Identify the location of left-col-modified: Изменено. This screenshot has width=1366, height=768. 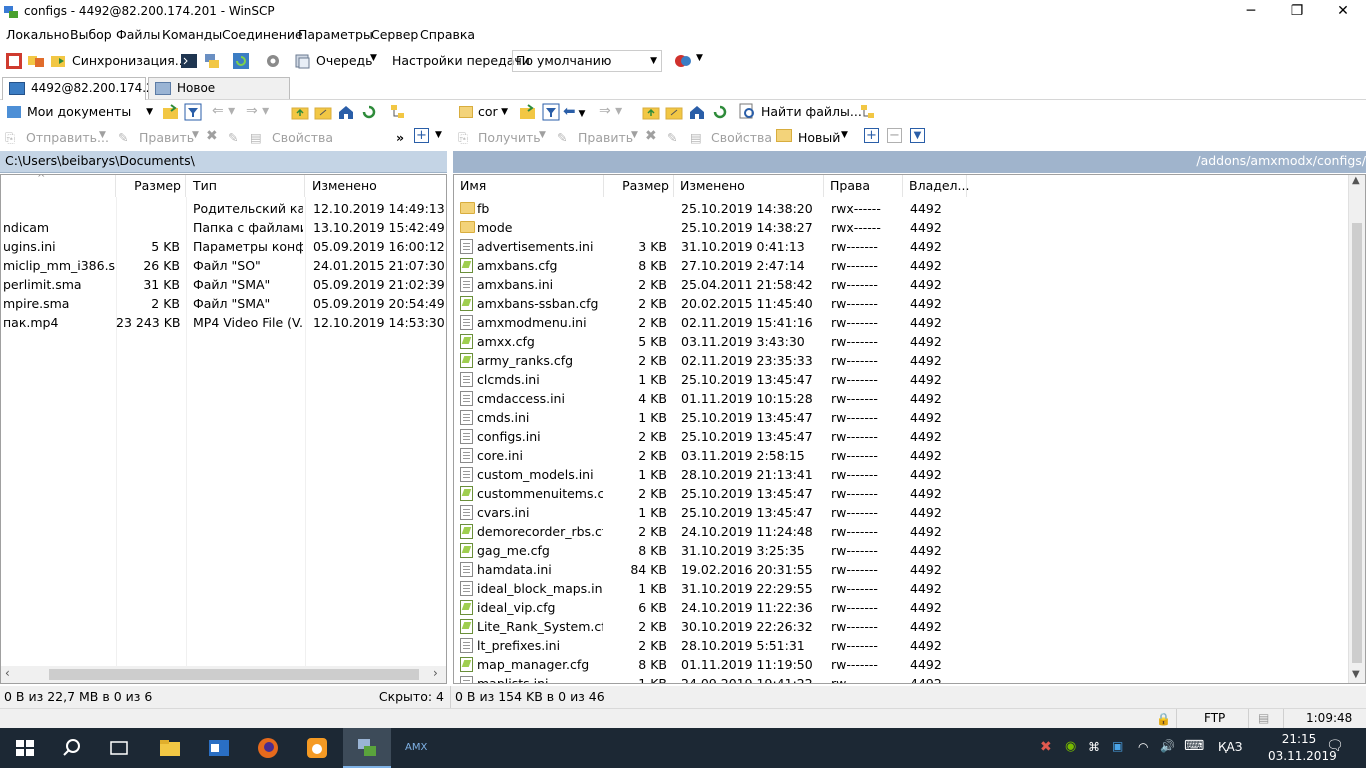
(376, 186).